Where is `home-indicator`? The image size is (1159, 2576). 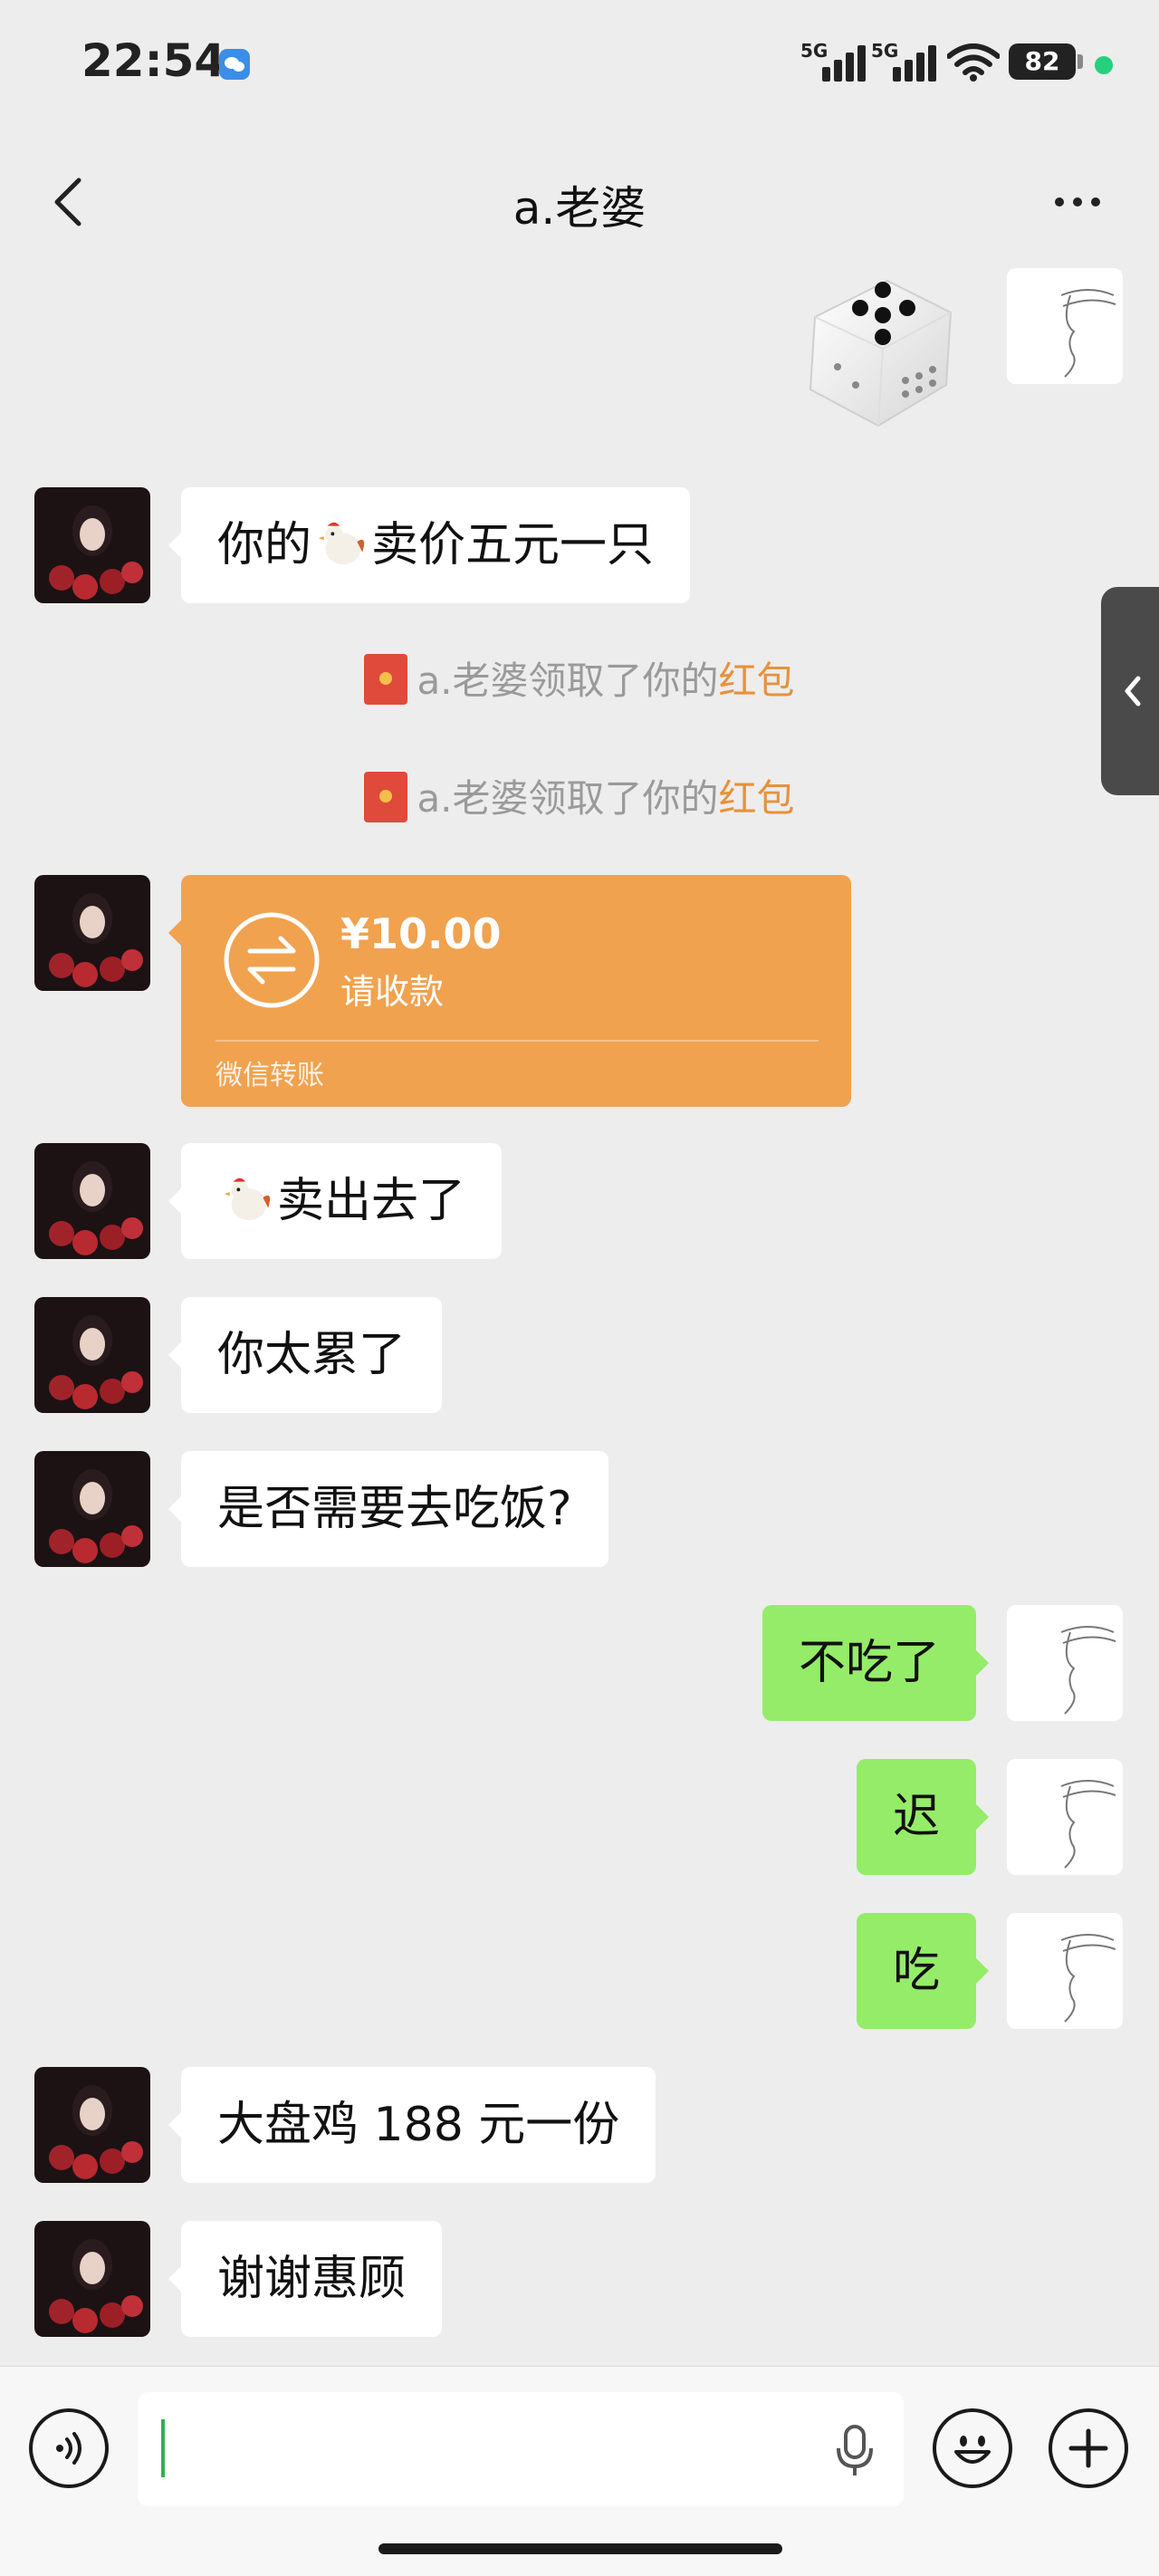
home-indicator is located at coordinates (580, 2548).